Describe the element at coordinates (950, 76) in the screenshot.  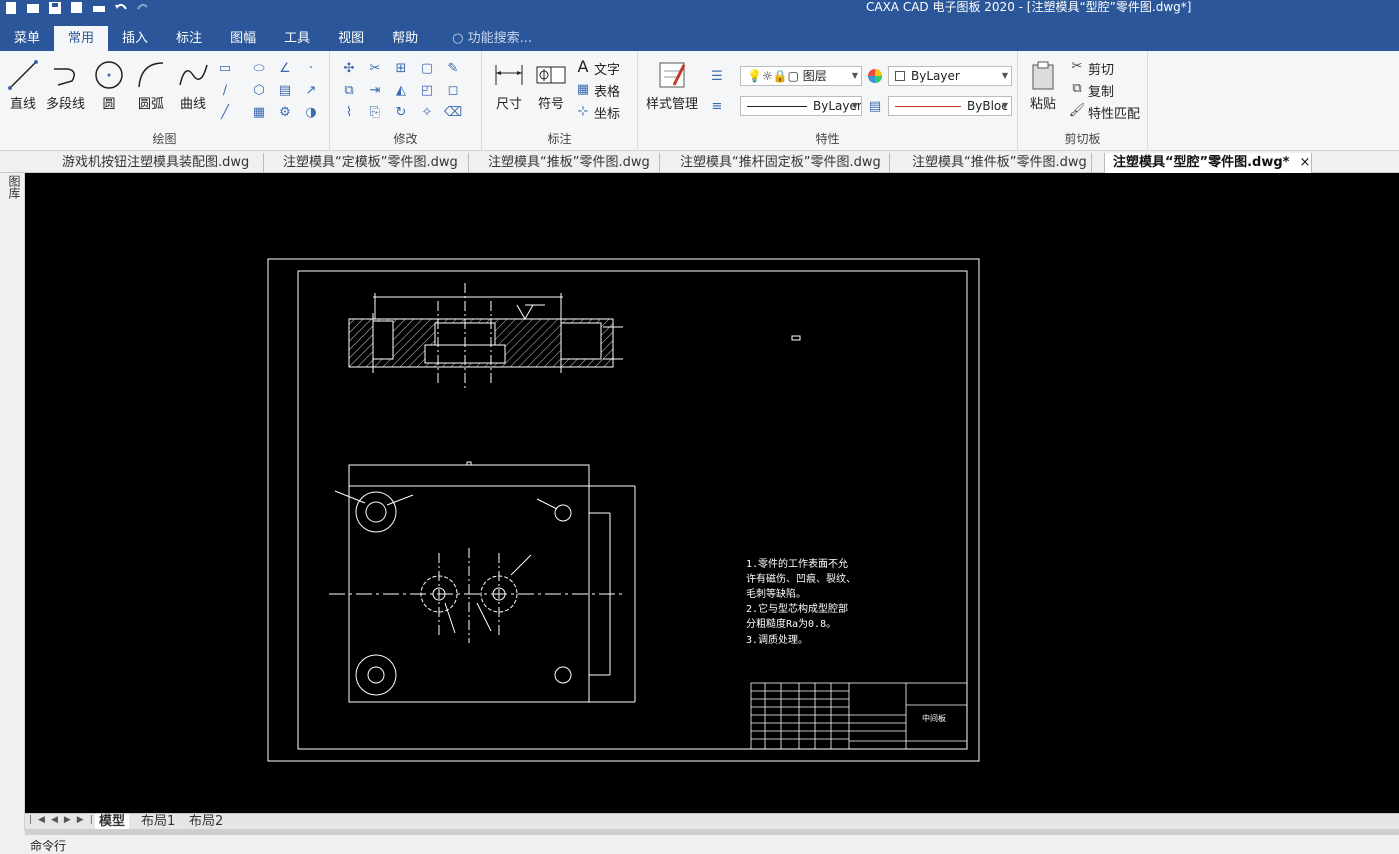
I see `color-combo: ByLayer ▼` at that location.